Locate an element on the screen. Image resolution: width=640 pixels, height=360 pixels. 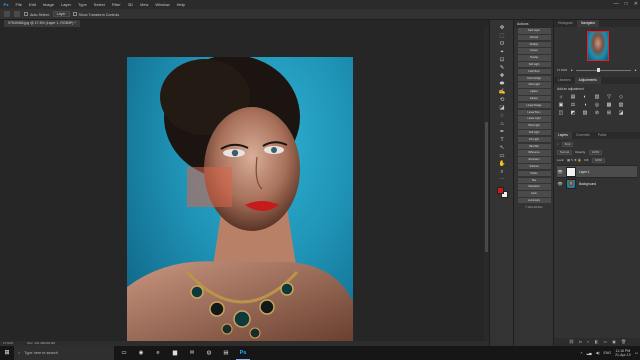
move-tool-preset-icon is located at coordinates (7, 14).